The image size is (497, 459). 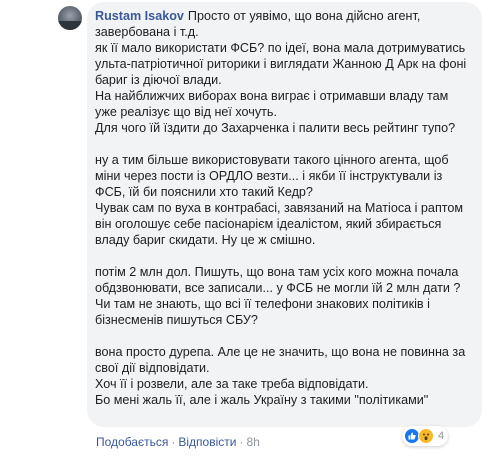 I want to click on reaction-count: 4, so click(x=441, y=436).